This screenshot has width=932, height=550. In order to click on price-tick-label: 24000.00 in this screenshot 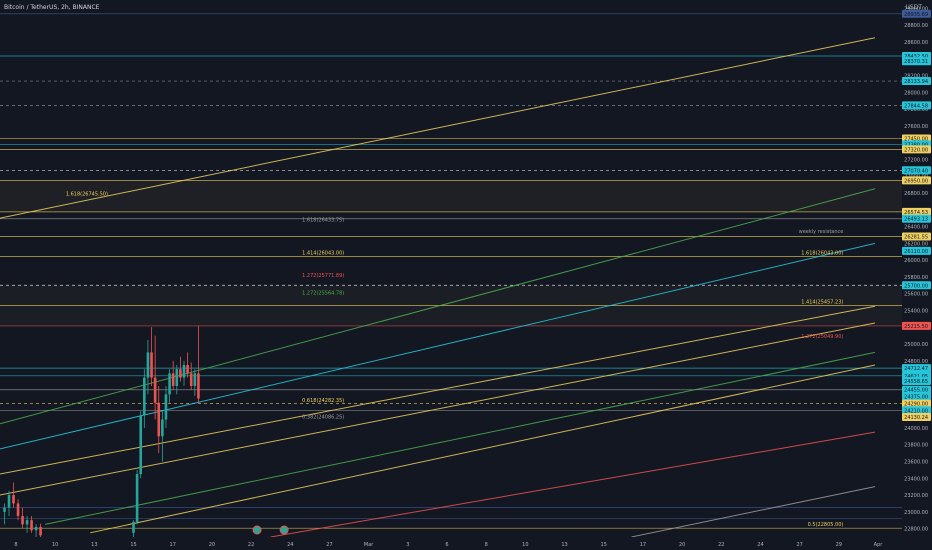, I will do `click(916, 429)`.